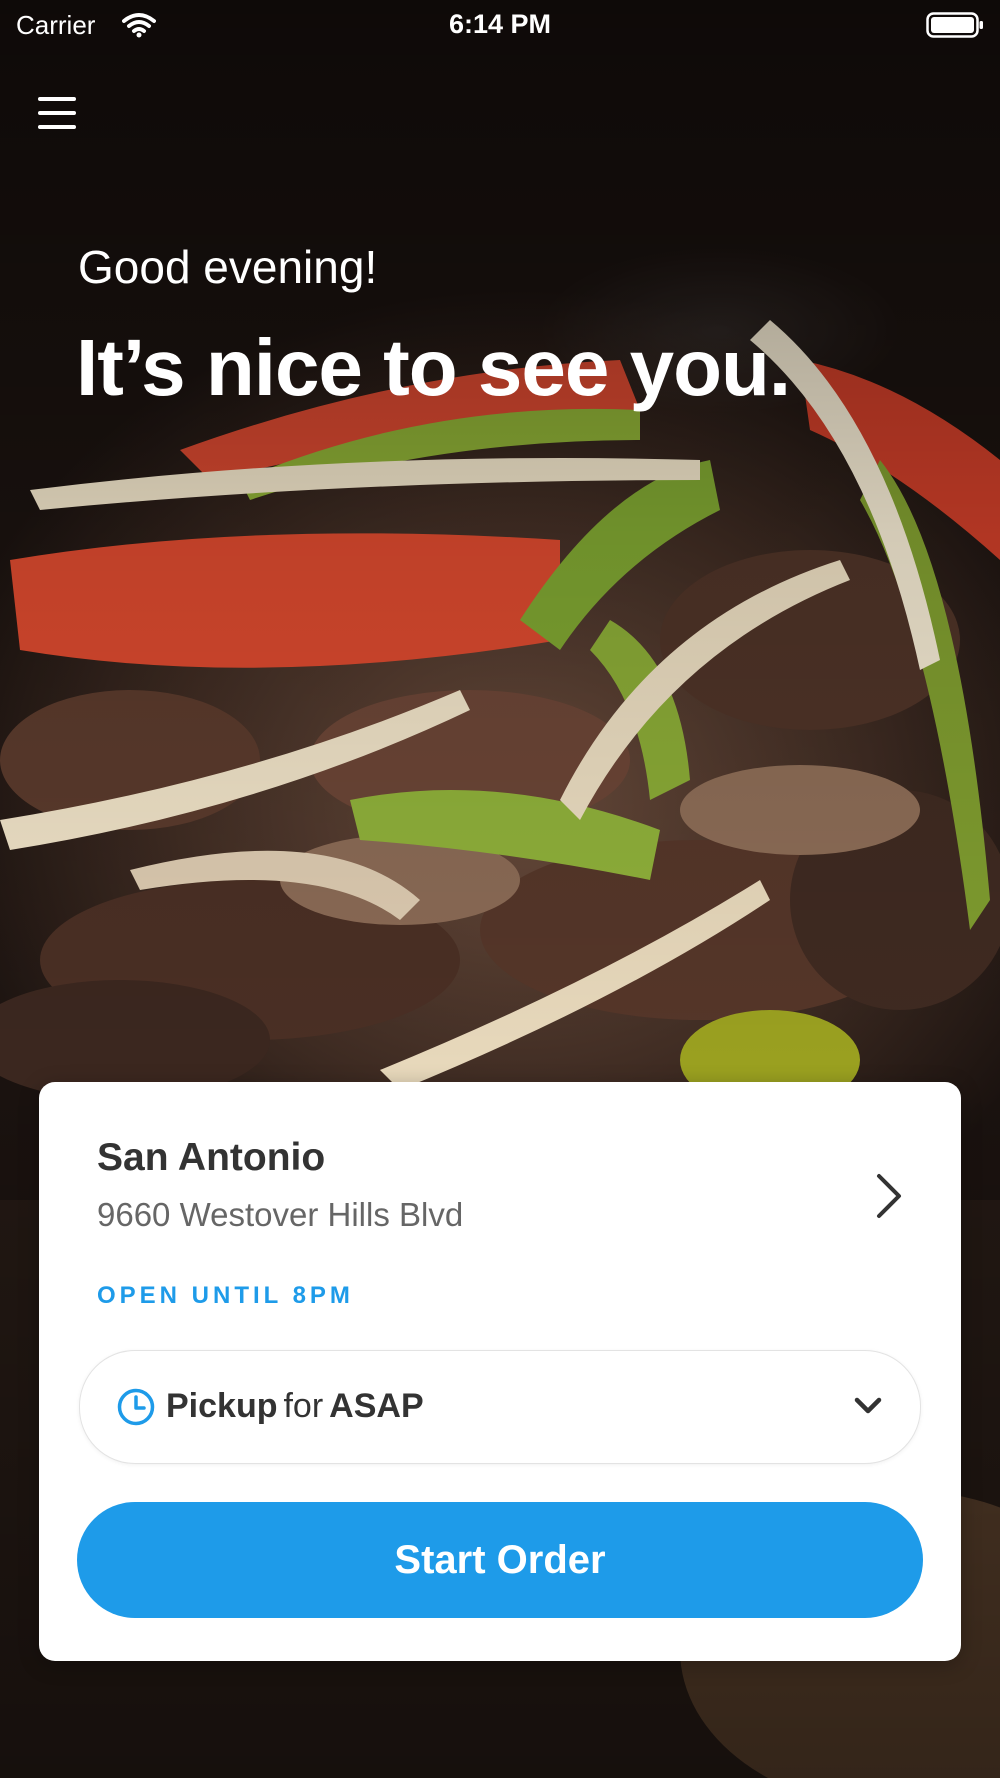 The image size is (1000, 1778). Describe the element at coordinates (222, 1406) in the screenshot. I see `order-mode-label: Pickup` at that location.